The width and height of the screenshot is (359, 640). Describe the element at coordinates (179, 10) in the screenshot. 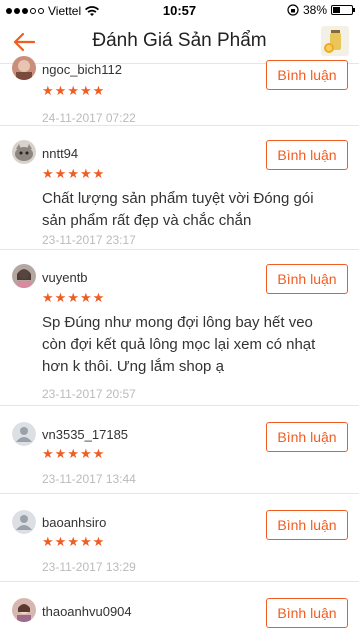

I see `status-bar: Viettel 10:57 38%` at that location.